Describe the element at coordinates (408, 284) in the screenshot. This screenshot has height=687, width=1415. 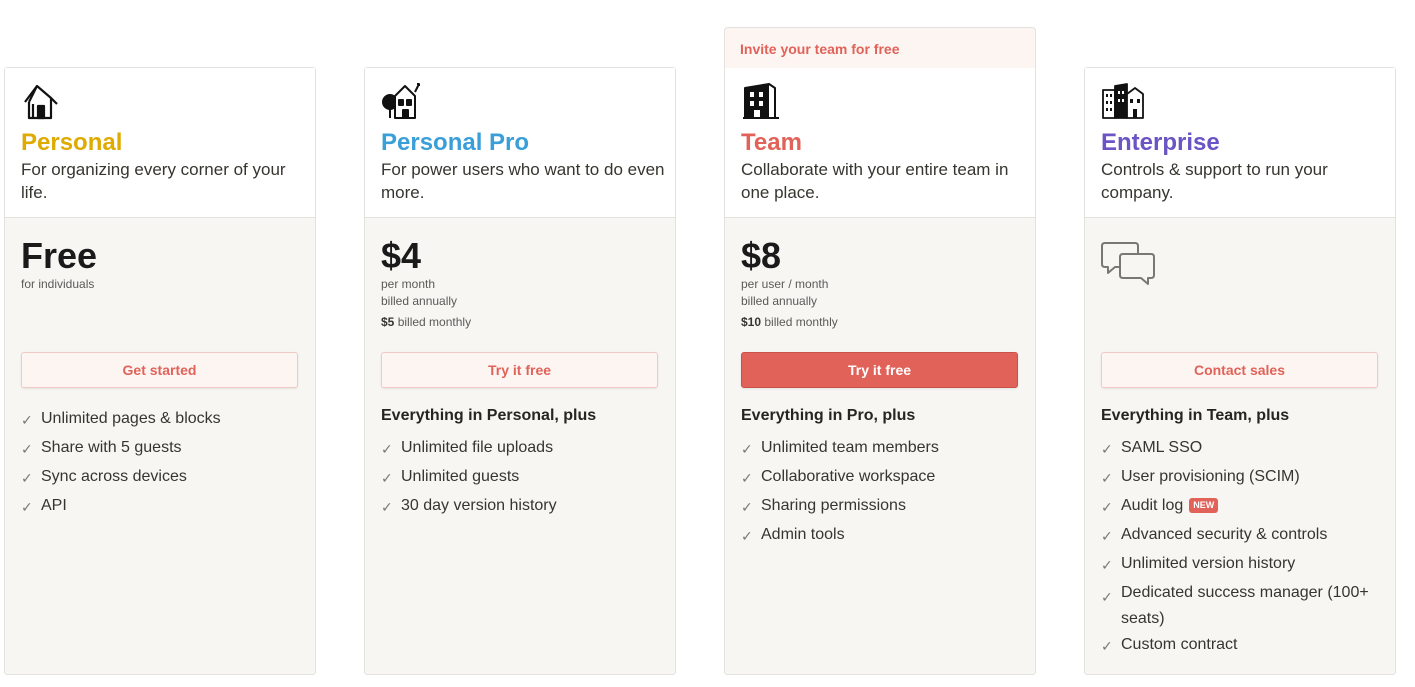
I see `price-note: per month` at that location.